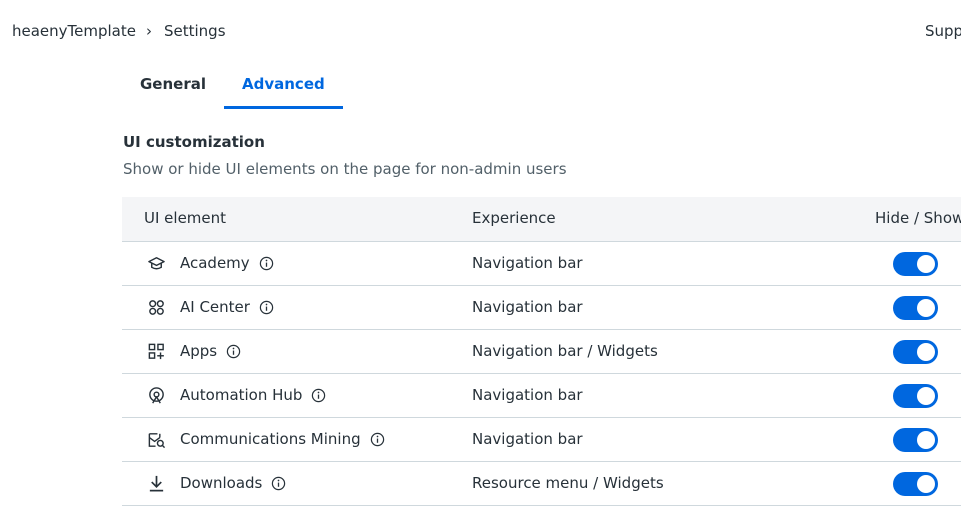  Describe the element at coordinates (156, 351) in the screenshot. I see `apps-icon` at that location.